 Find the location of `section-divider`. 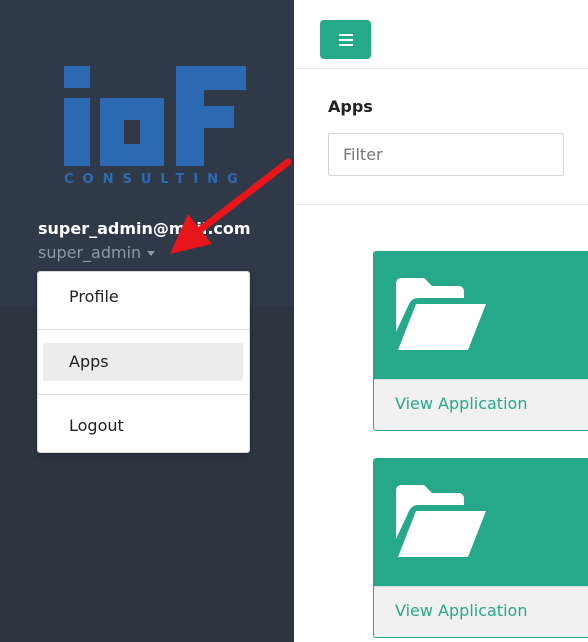

section-divider is located at coordinates (442, 204).